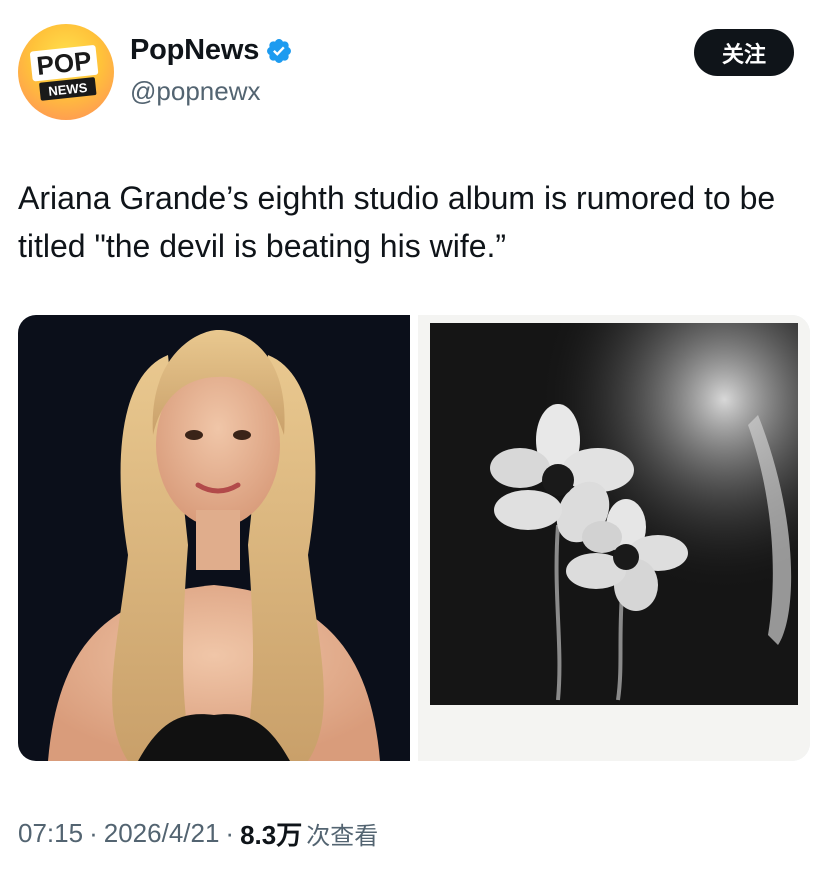 The width and height of the screenshot is (828, 876). I want to click on follow-button: 关注, so click(744, 52).